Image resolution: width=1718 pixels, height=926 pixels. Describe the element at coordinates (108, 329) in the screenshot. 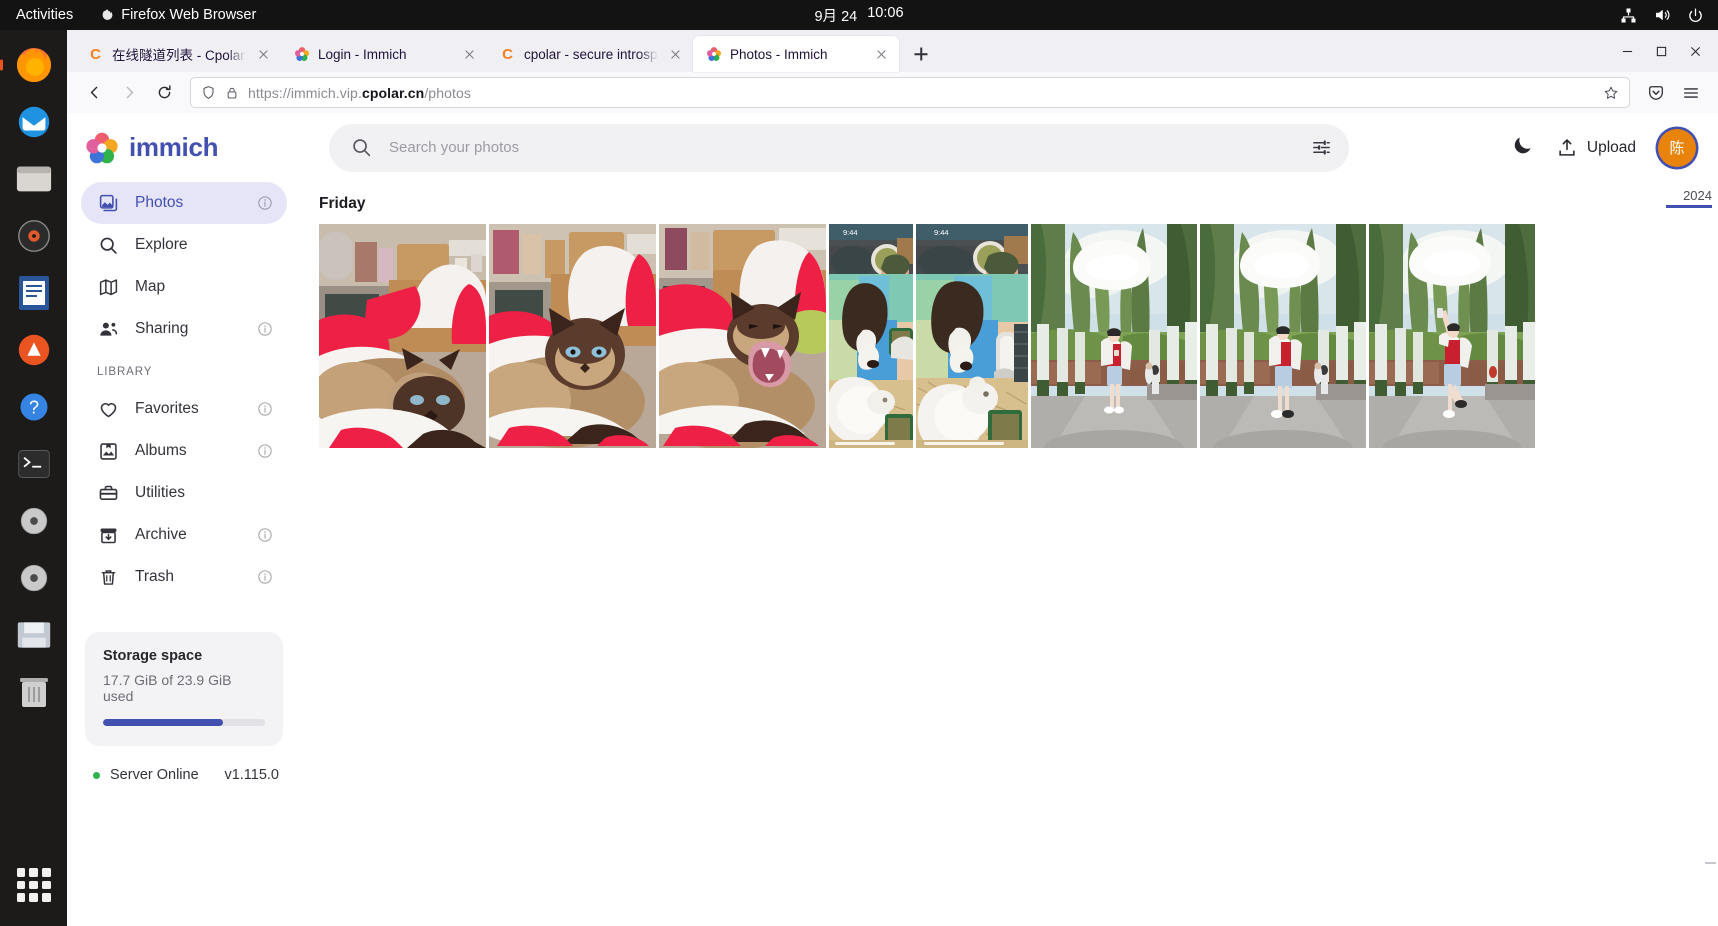

I see `sharing-icon` at that location.